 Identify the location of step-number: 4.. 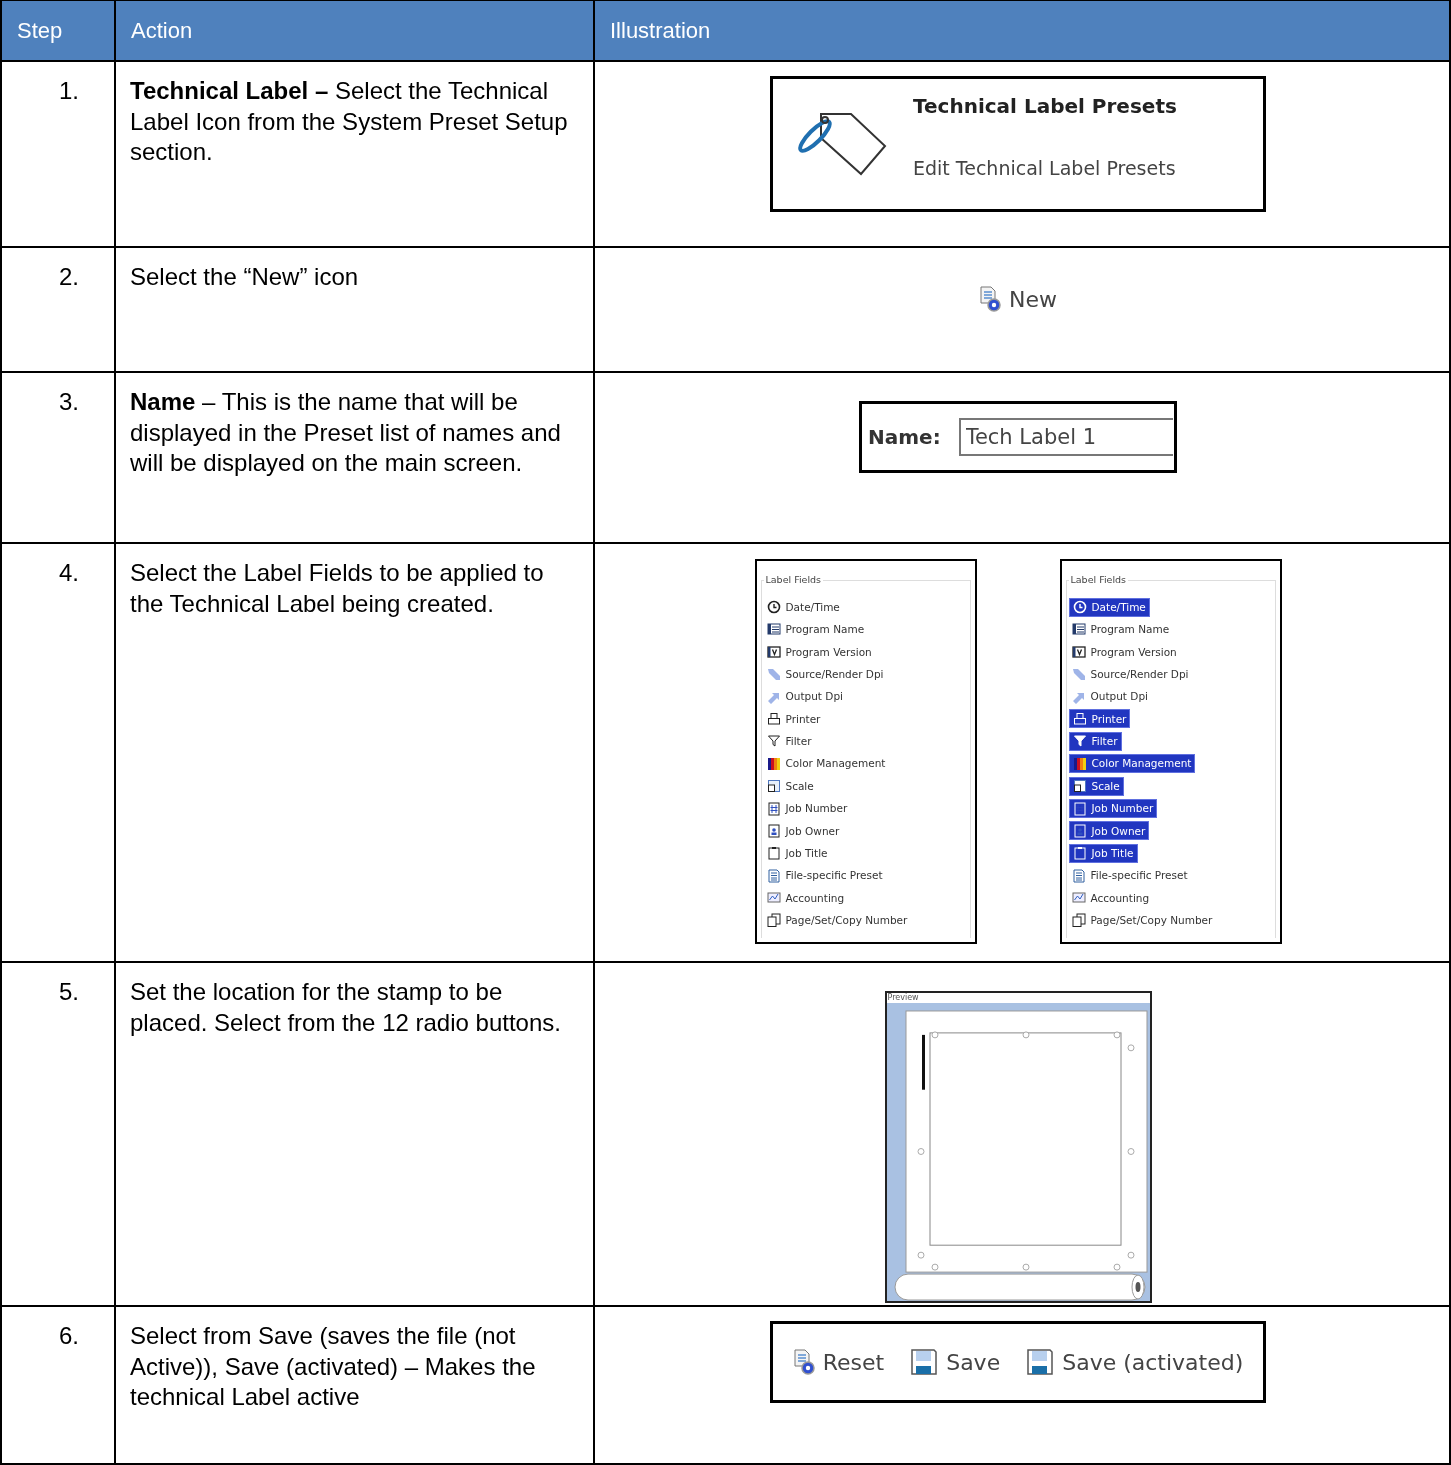
(69, 573).